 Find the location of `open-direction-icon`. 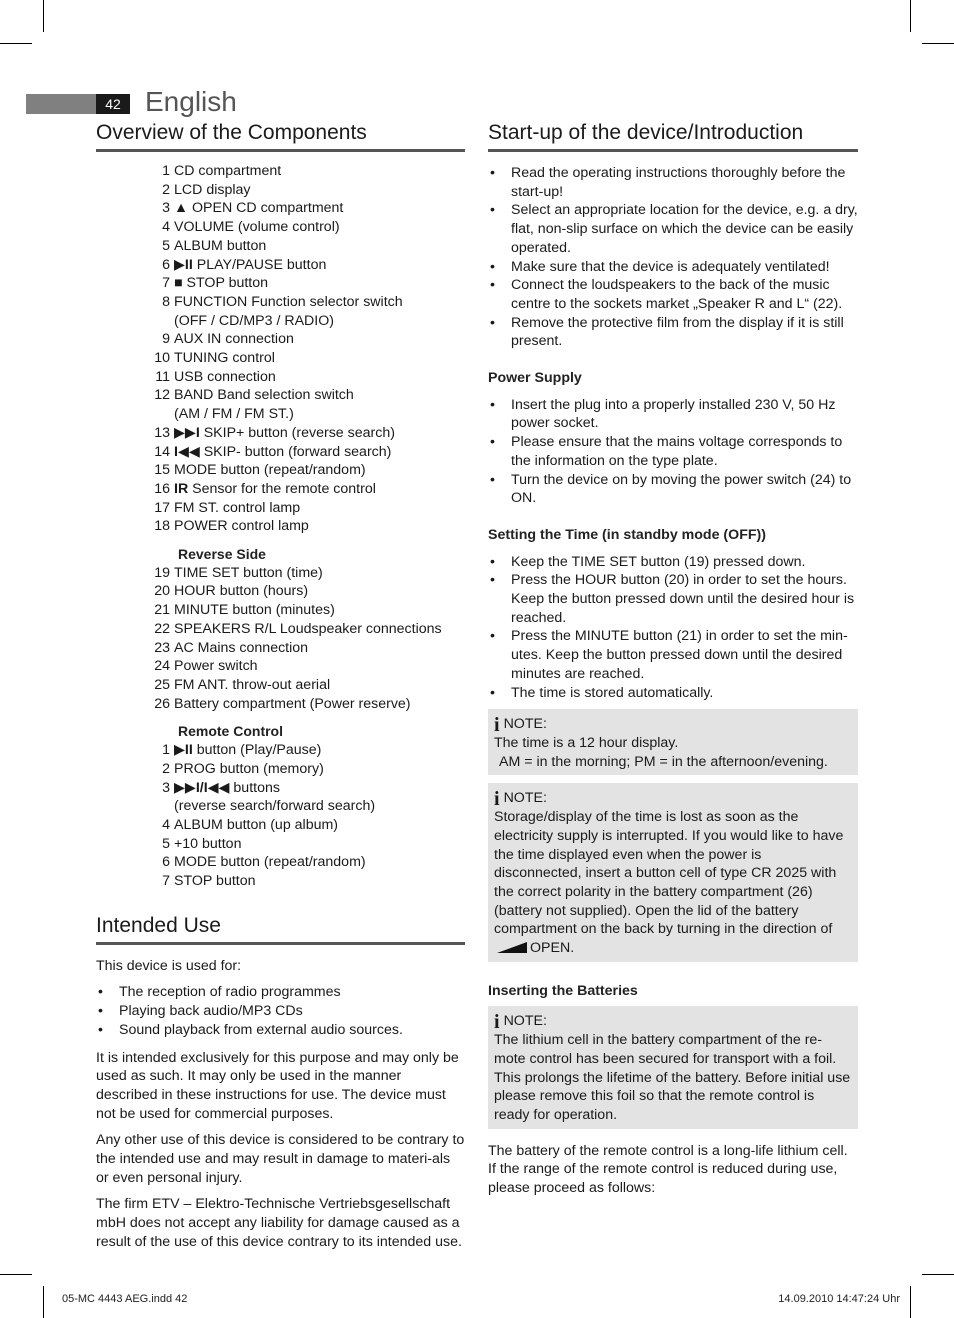

open-direction-icon is located at coordinates (512, 948).